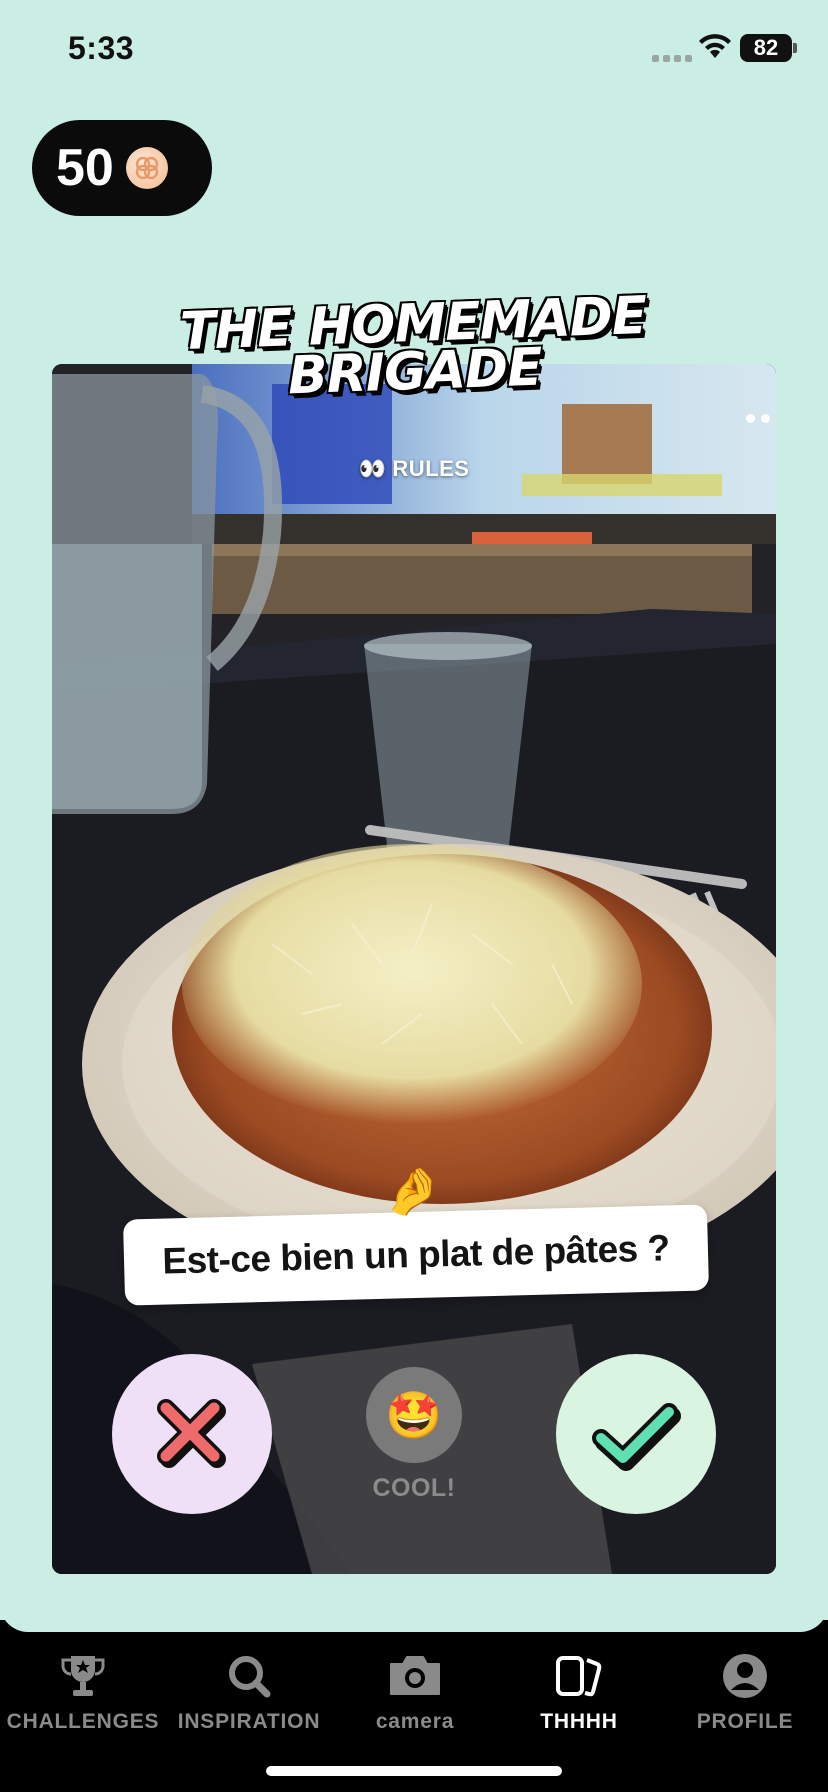 The width and height of the screenshot is (828, 1792). I want to click on nav-challenges: CHALLENGES, so click(83, 1692).